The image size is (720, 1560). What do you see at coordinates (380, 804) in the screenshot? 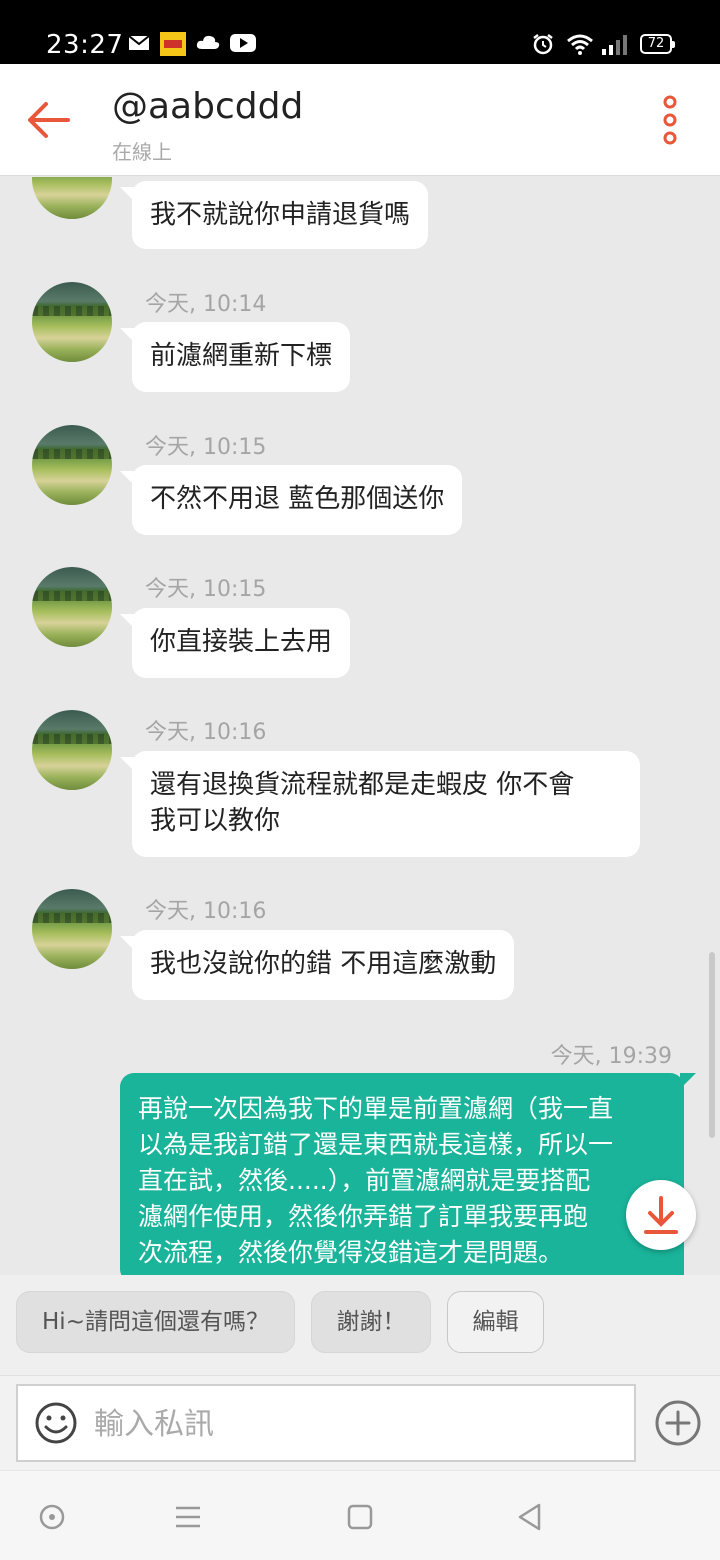
I see `message-bubble: 還有退換貨流程就都是走蝦皮 你不會 我可以教你` at bounding box center [380, 804].